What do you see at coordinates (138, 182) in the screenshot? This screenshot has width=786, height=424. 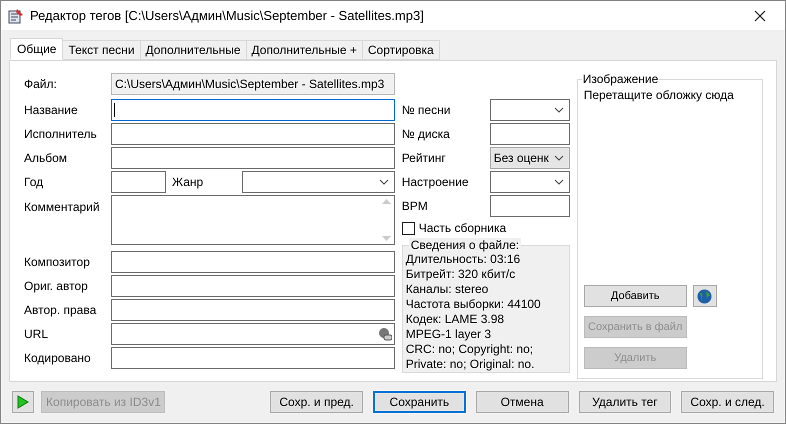 I see `year-field` at bounding box center [138, 182].